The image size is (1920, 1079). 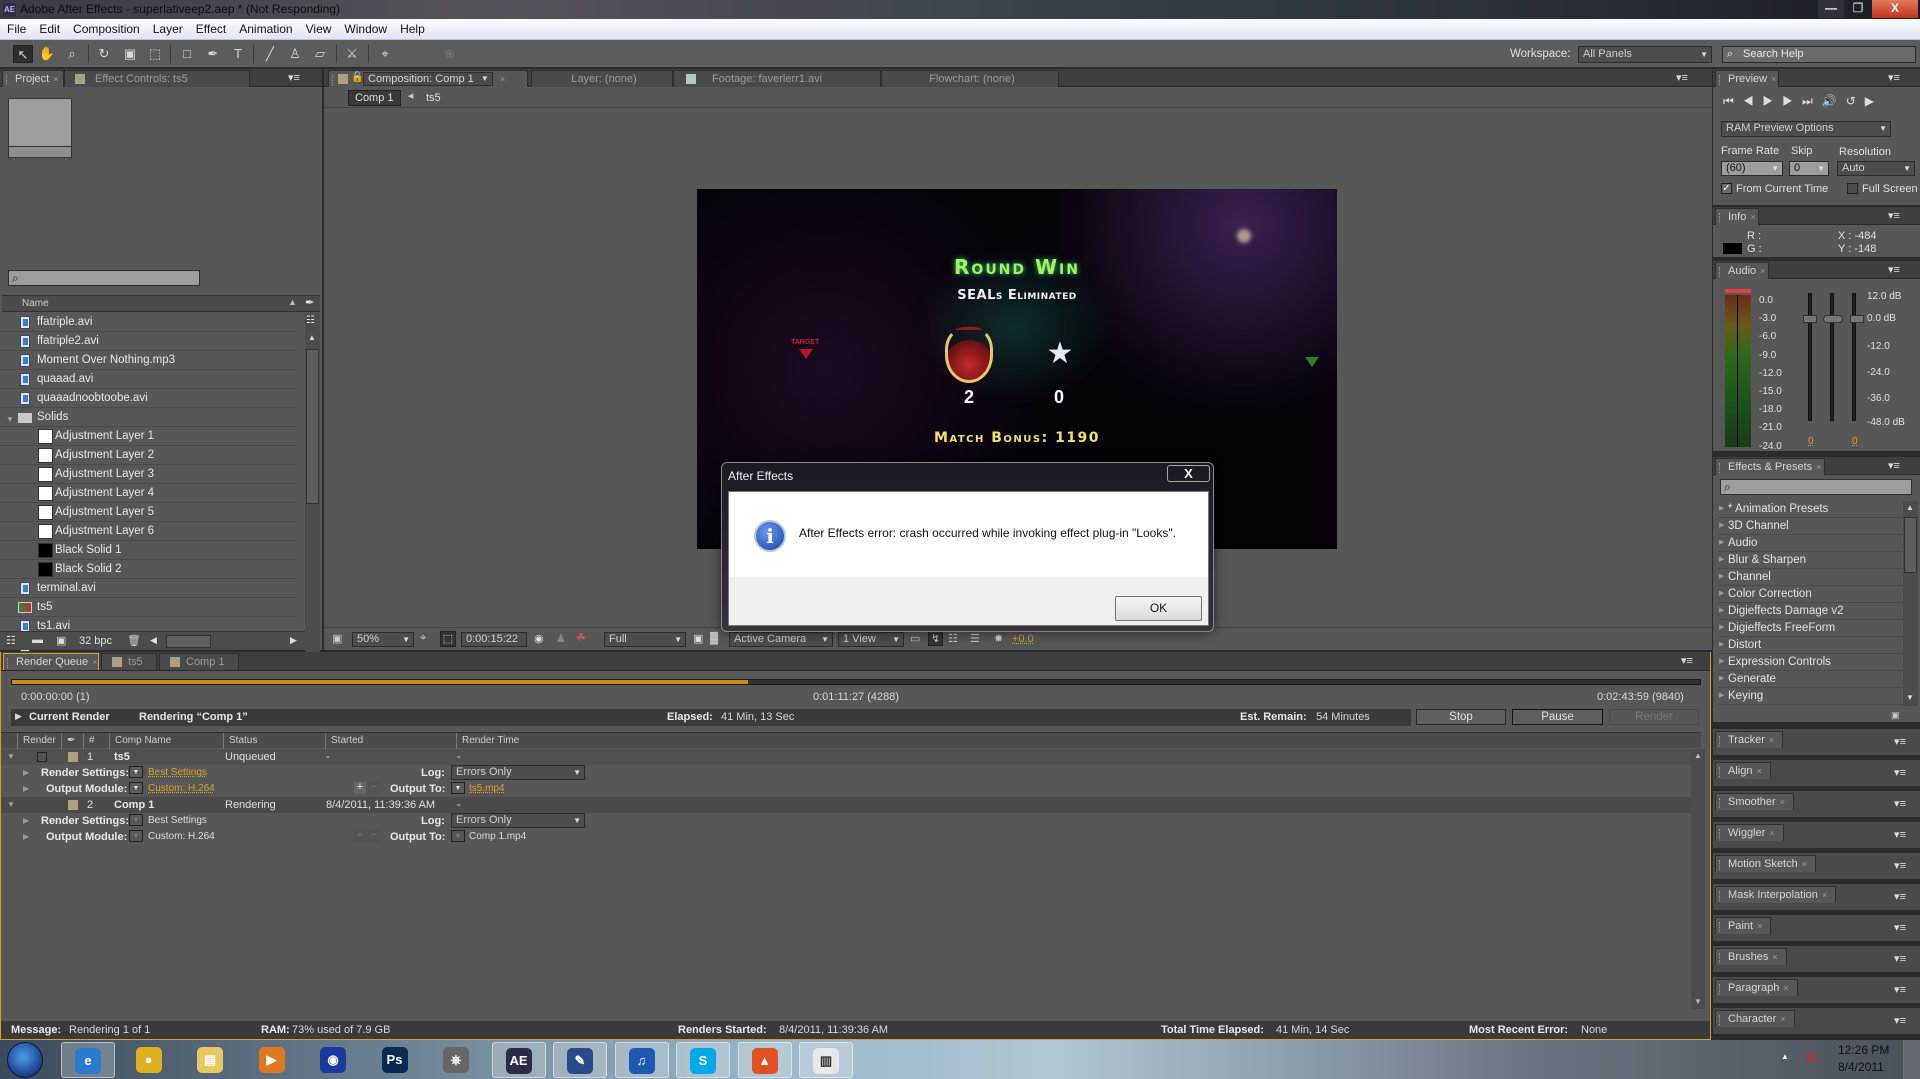 What do you see at coordinates (1855, 101) in the screenshot?
I see `loop-icon: ↺` at bounding box center [1855, 101].